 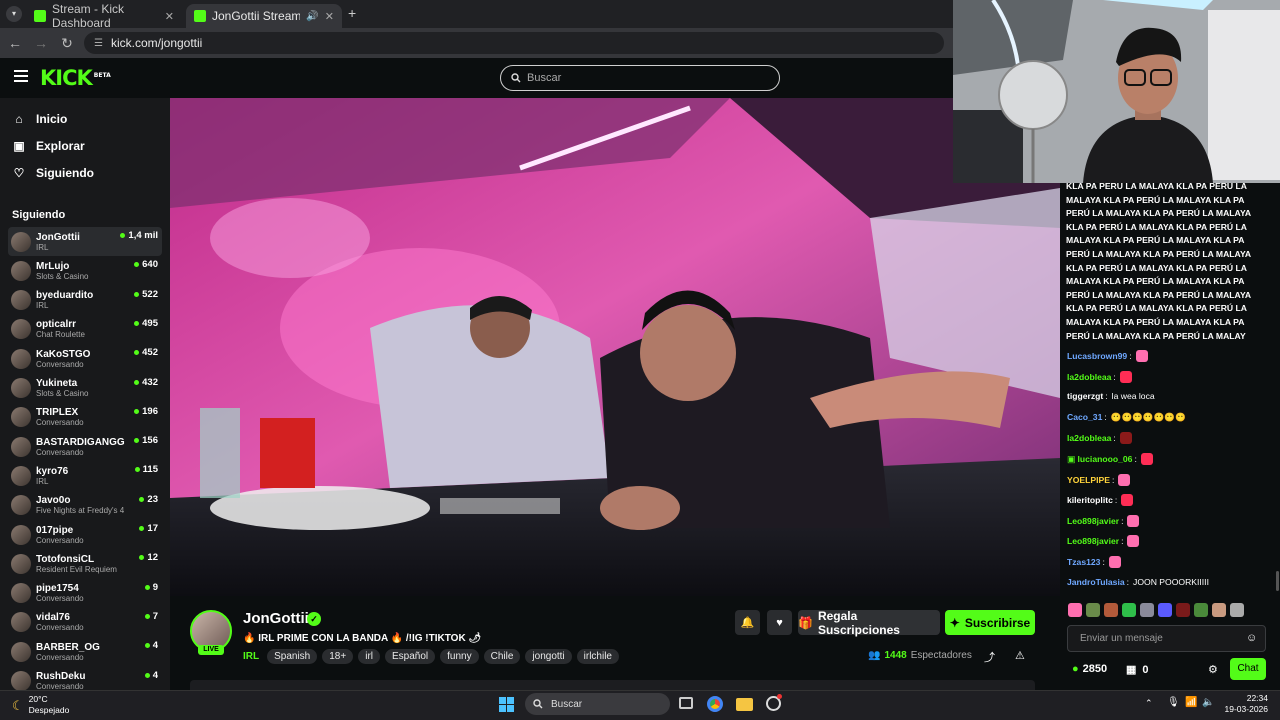 I want to click on chat-username: Tzas123, so click(x=1083, y=562).